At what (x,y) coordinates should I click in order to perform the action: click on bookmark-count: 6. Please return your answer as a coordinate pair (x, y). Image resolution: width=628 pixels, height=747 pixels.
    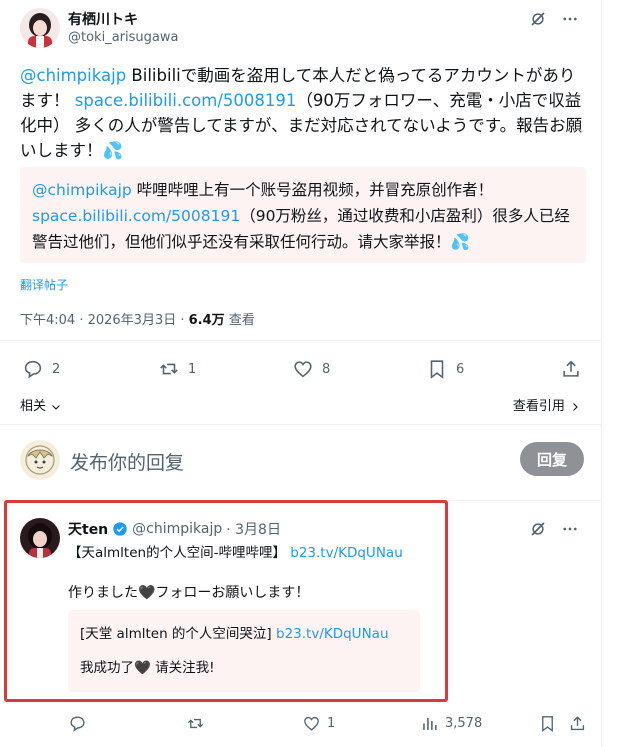
    Looking at the image, I should click on (460, 369).